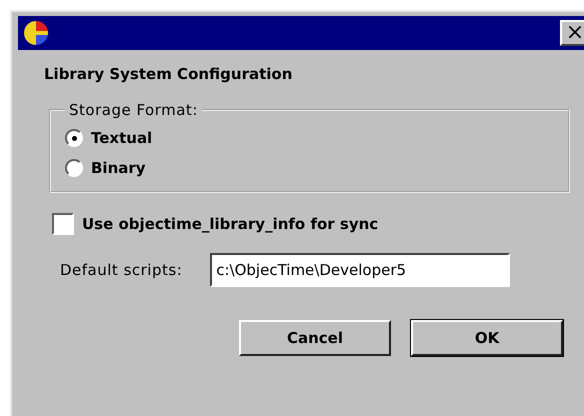 Image resolution: width=584 pixels, height=416 pixels. I want to click on checkbox-label: Use objectime_library_info for sync, so click(230, 224).